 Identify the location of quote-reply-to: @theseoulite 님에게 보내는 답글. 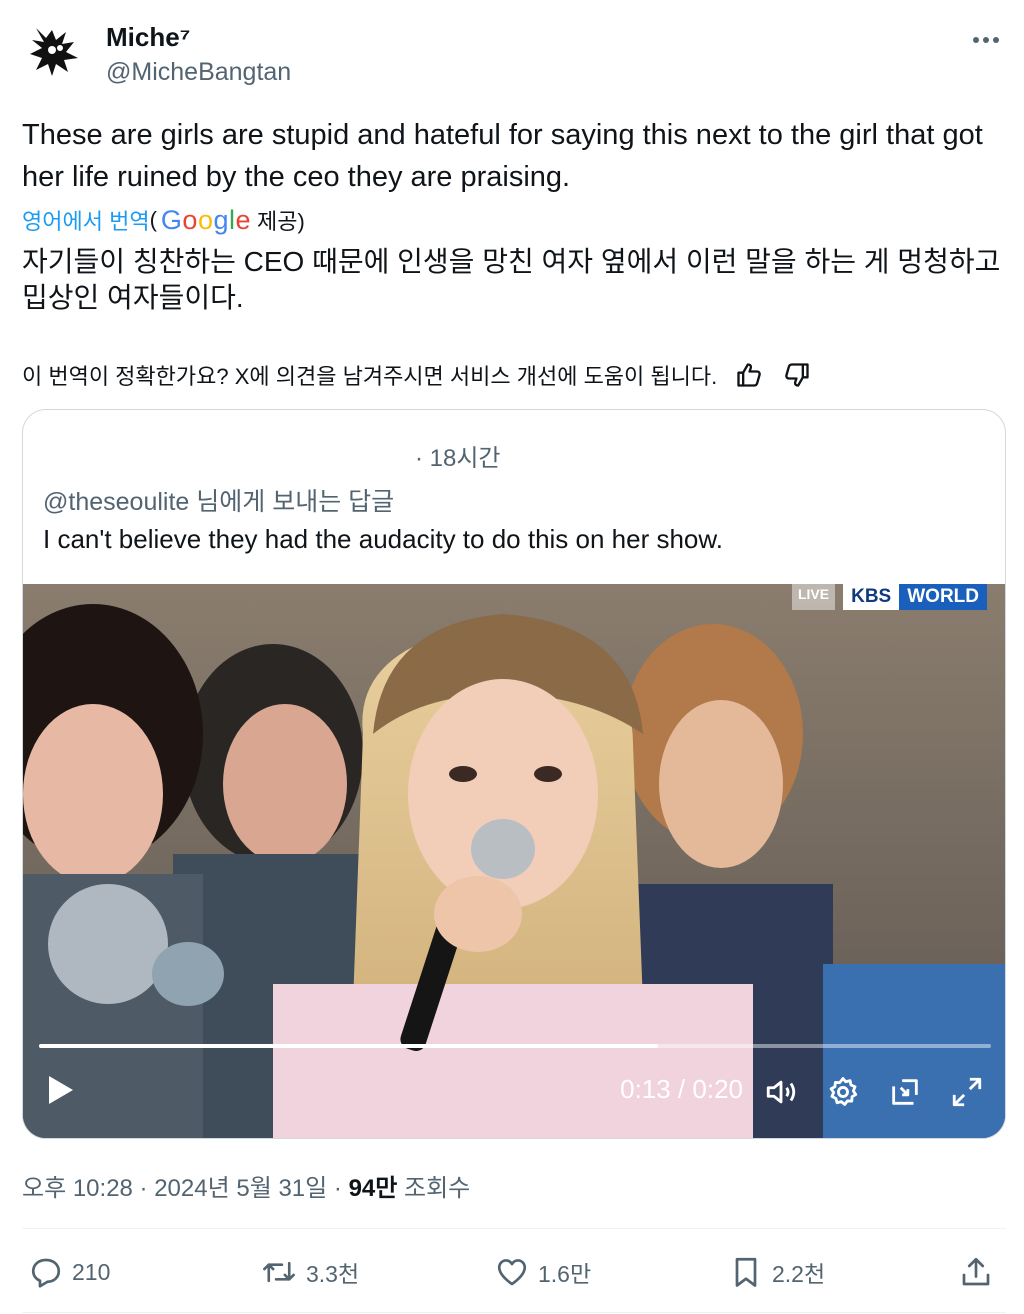
(219, 502).